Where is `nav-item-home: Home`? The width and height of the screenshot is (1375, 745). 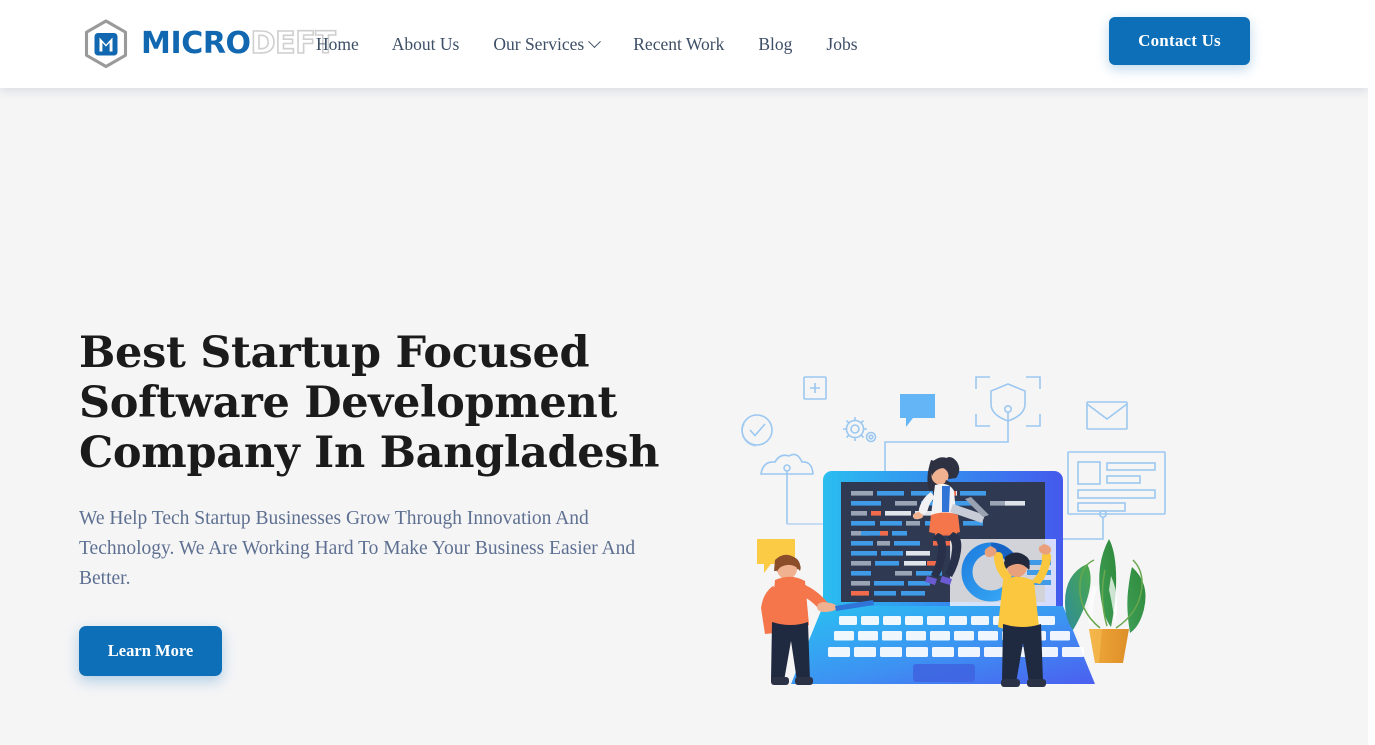
nav-item-home: Home is located at coordinates (354, 44).